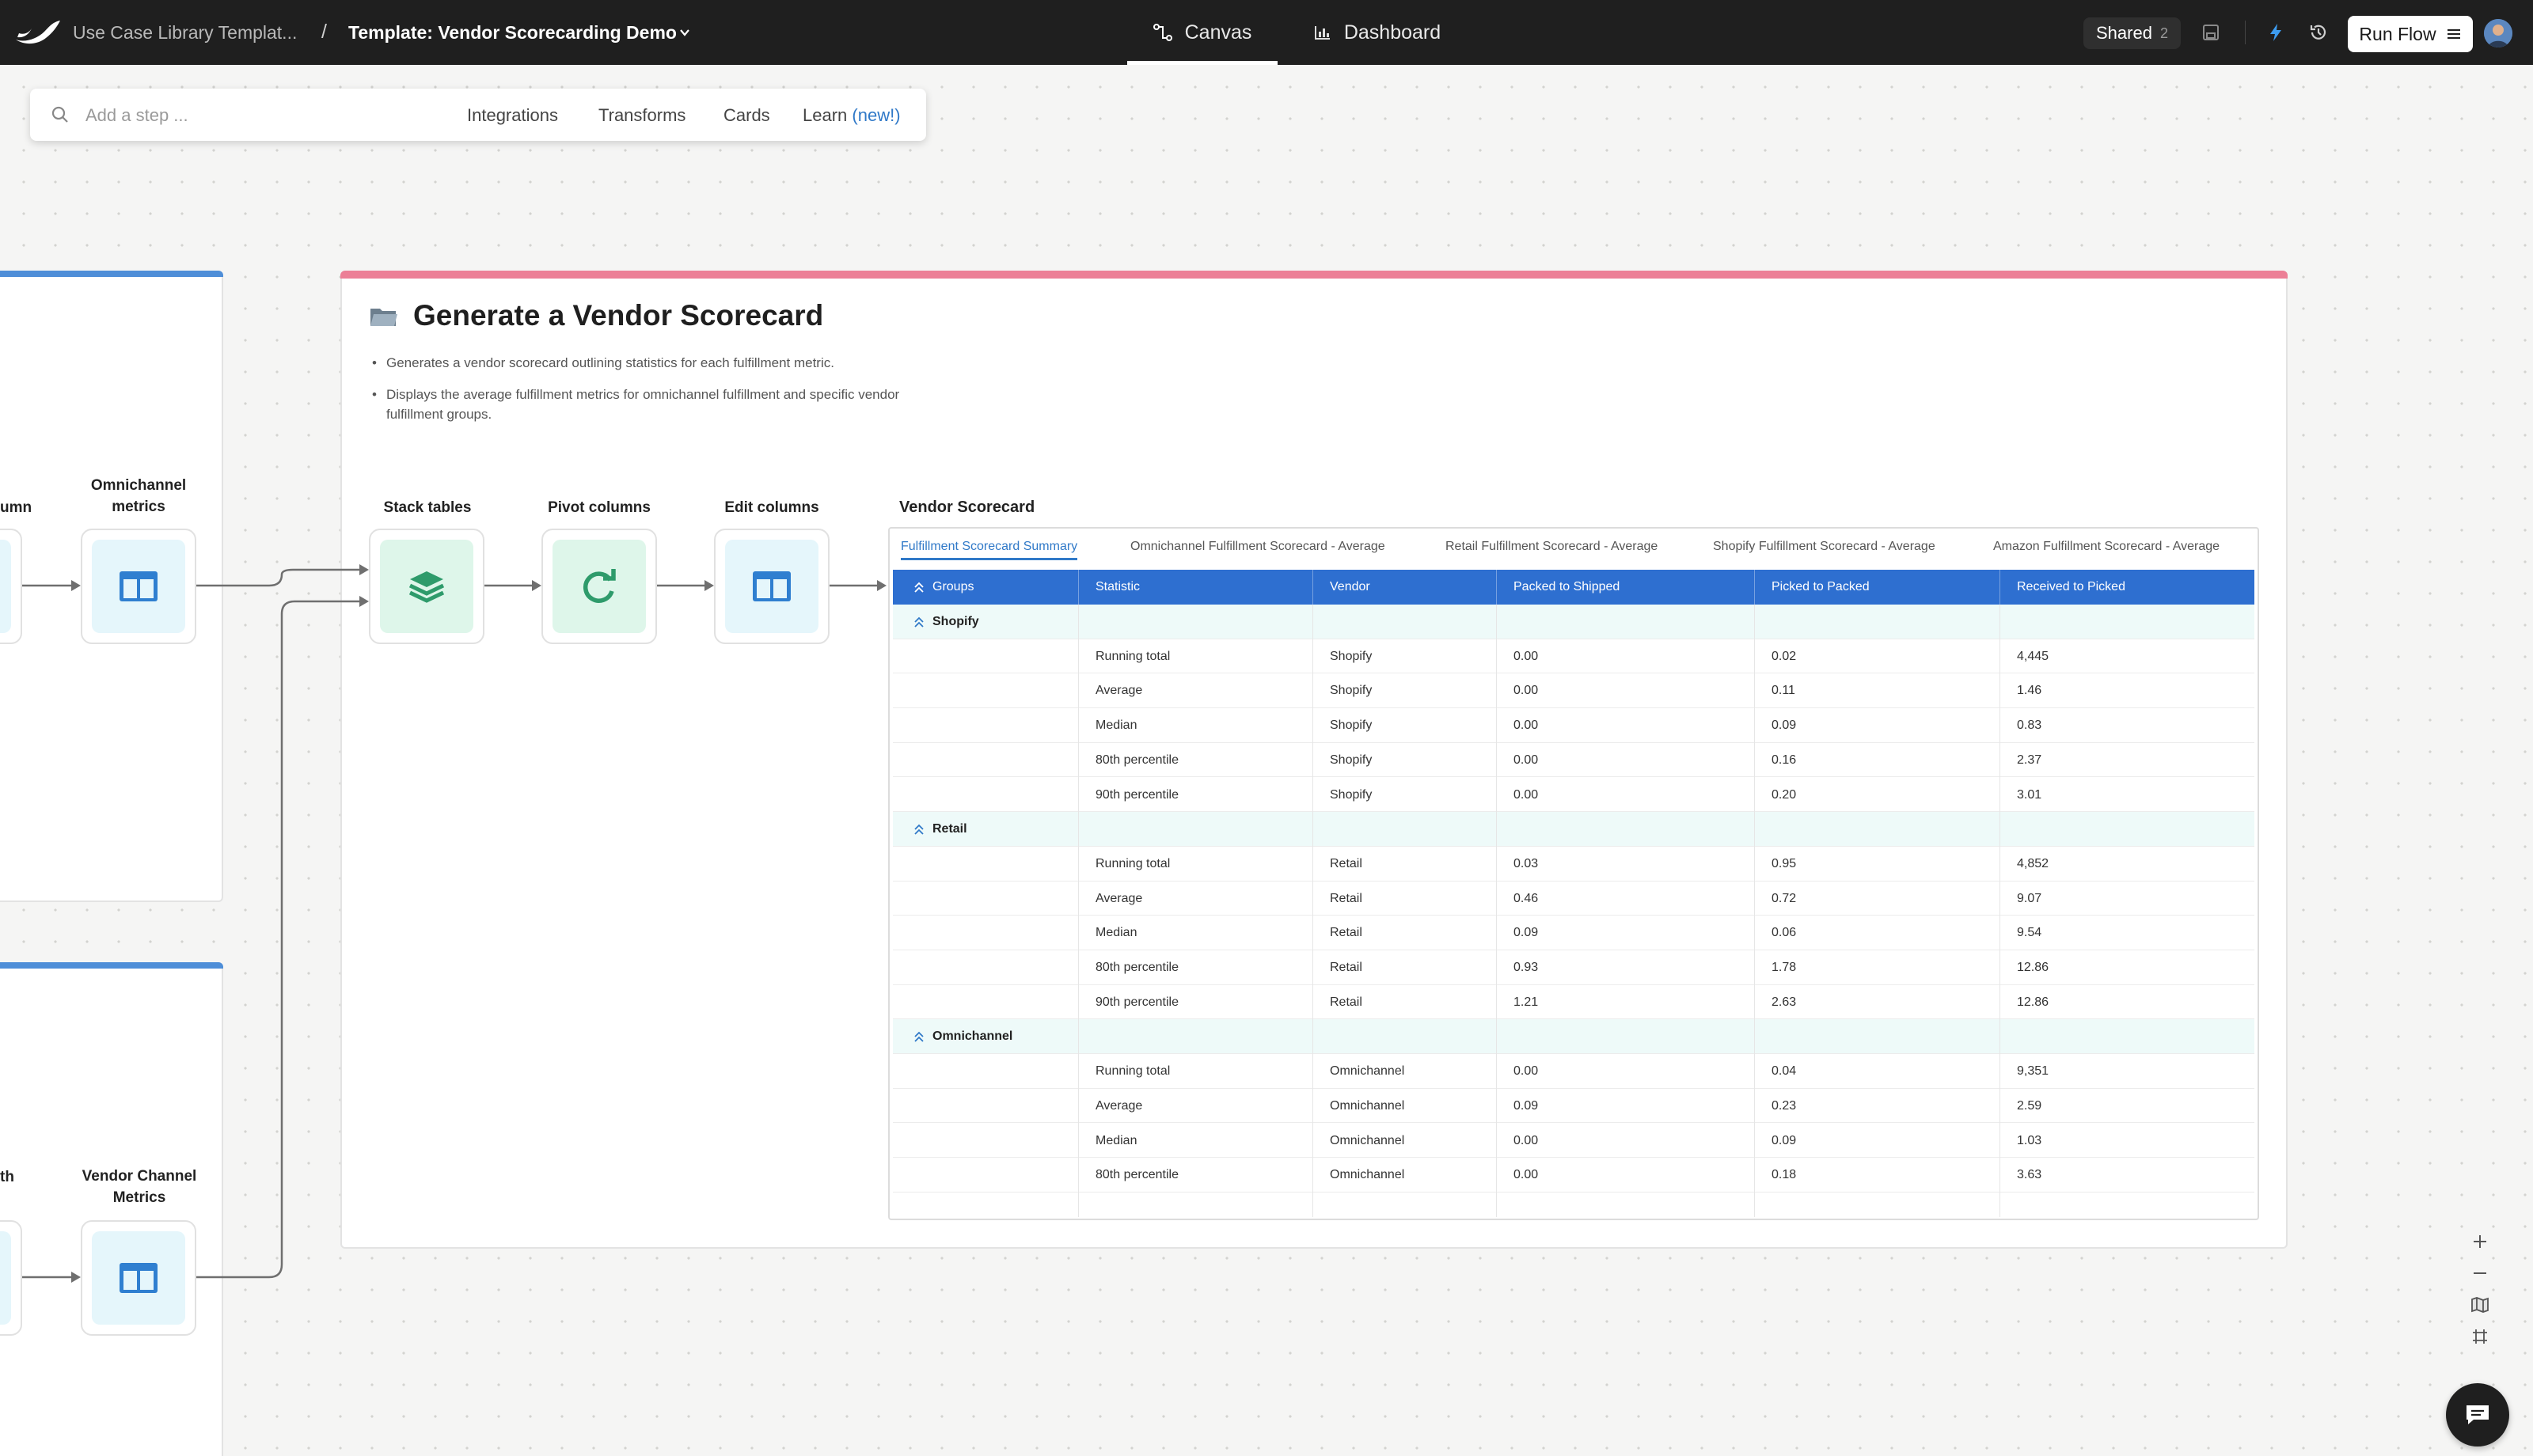 The image size is (2533, 1456). What do you see at coordinates (1821, 587) in the screenshot?
I see `column-header-picked-to-packed: Picked to Packed` at bounding box center [1821, 587].